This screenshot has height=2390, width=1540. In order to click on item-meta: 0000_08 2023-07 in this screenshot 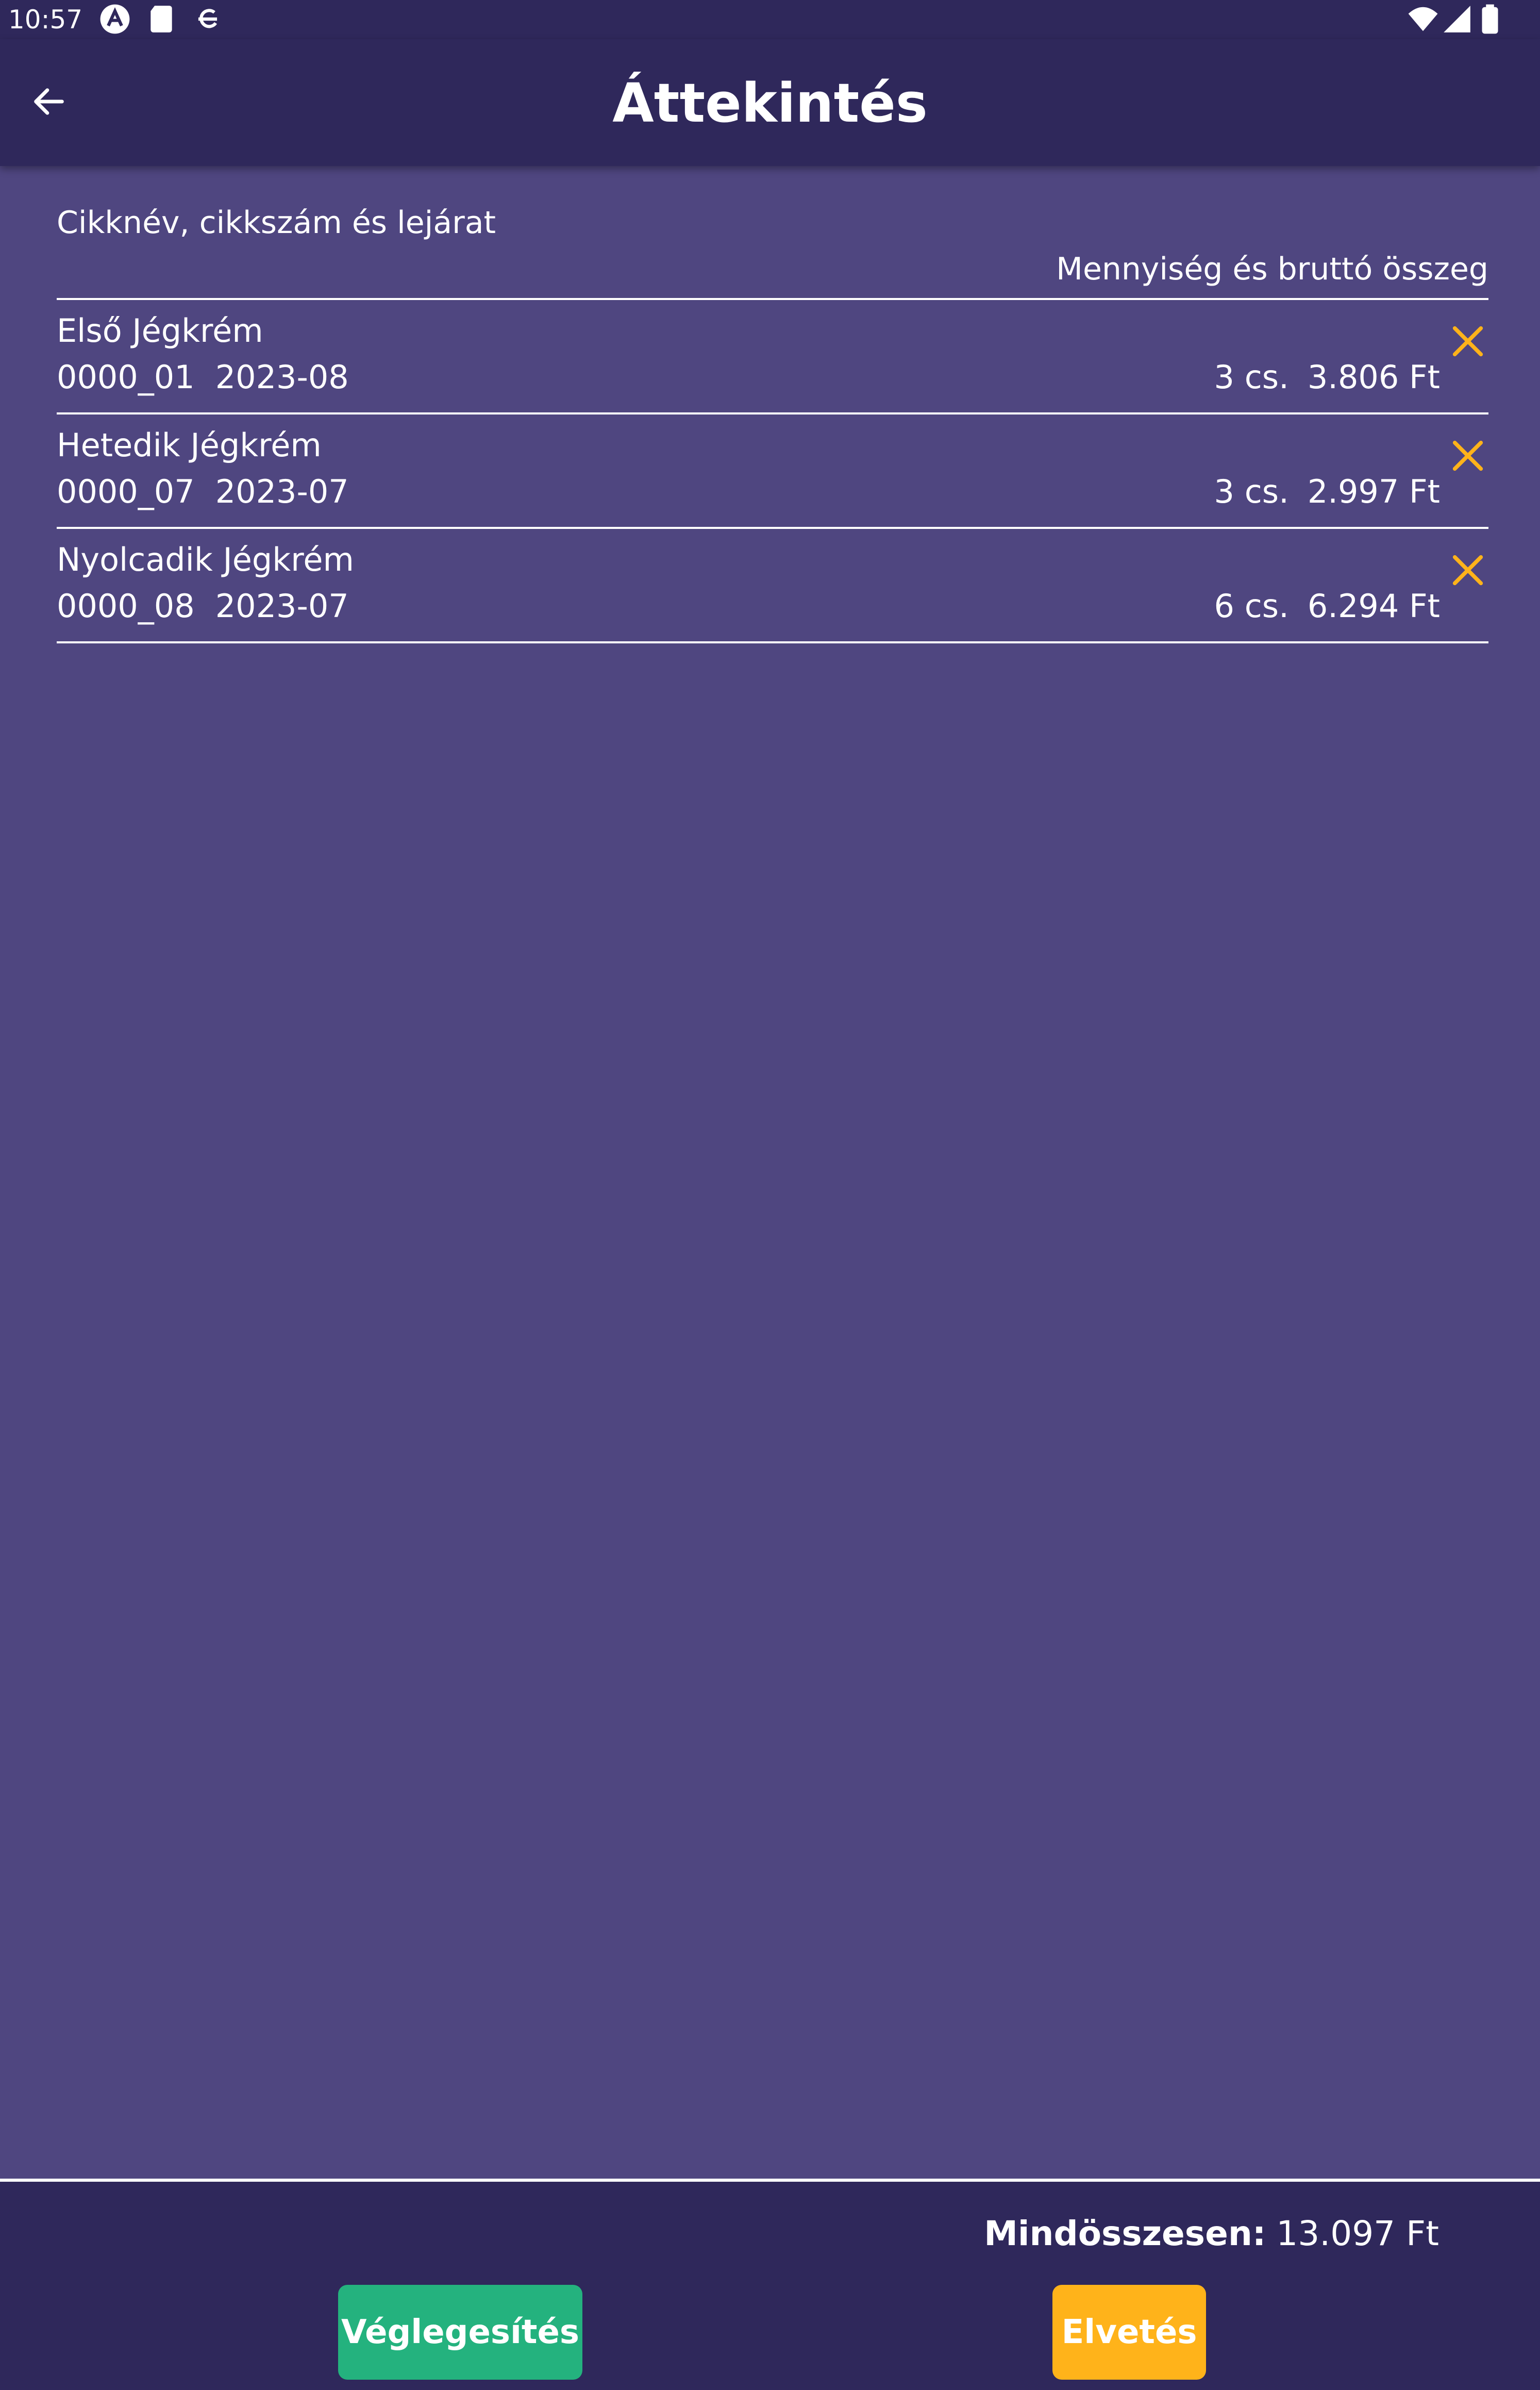, I will do `click(203, 606)`.